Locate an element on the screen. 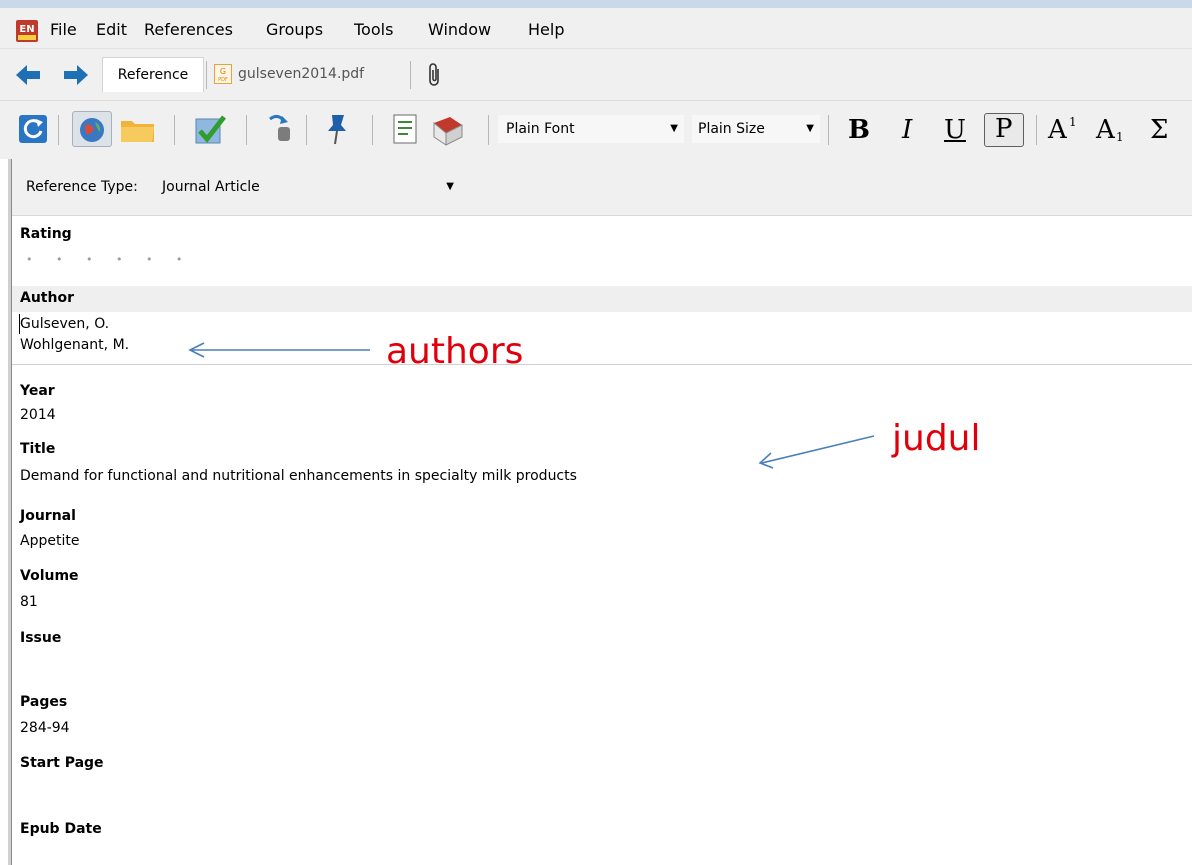  menu-help: Help is located at coordinates (546, 30).